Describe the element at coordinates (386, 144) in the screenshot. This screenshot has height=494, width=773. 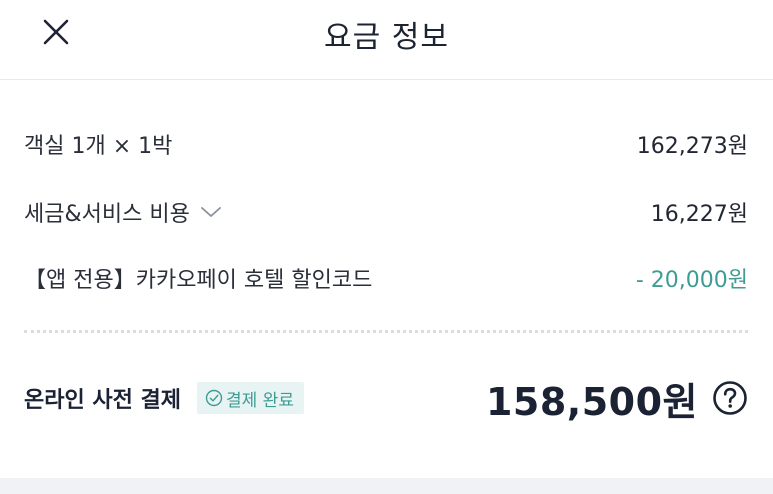
I see `room-charge-row: 객실 1개 × 1박 162,273원` at that location.